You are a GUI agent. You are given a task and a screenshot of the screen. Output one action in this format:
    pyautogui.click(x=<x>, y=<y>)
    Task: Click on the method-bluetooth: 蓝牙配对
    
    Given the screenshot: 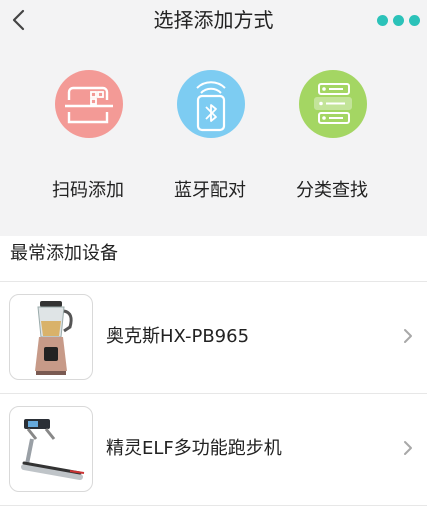 What is the action you would take?
    pyautogui.click(x=210, y=145)
    